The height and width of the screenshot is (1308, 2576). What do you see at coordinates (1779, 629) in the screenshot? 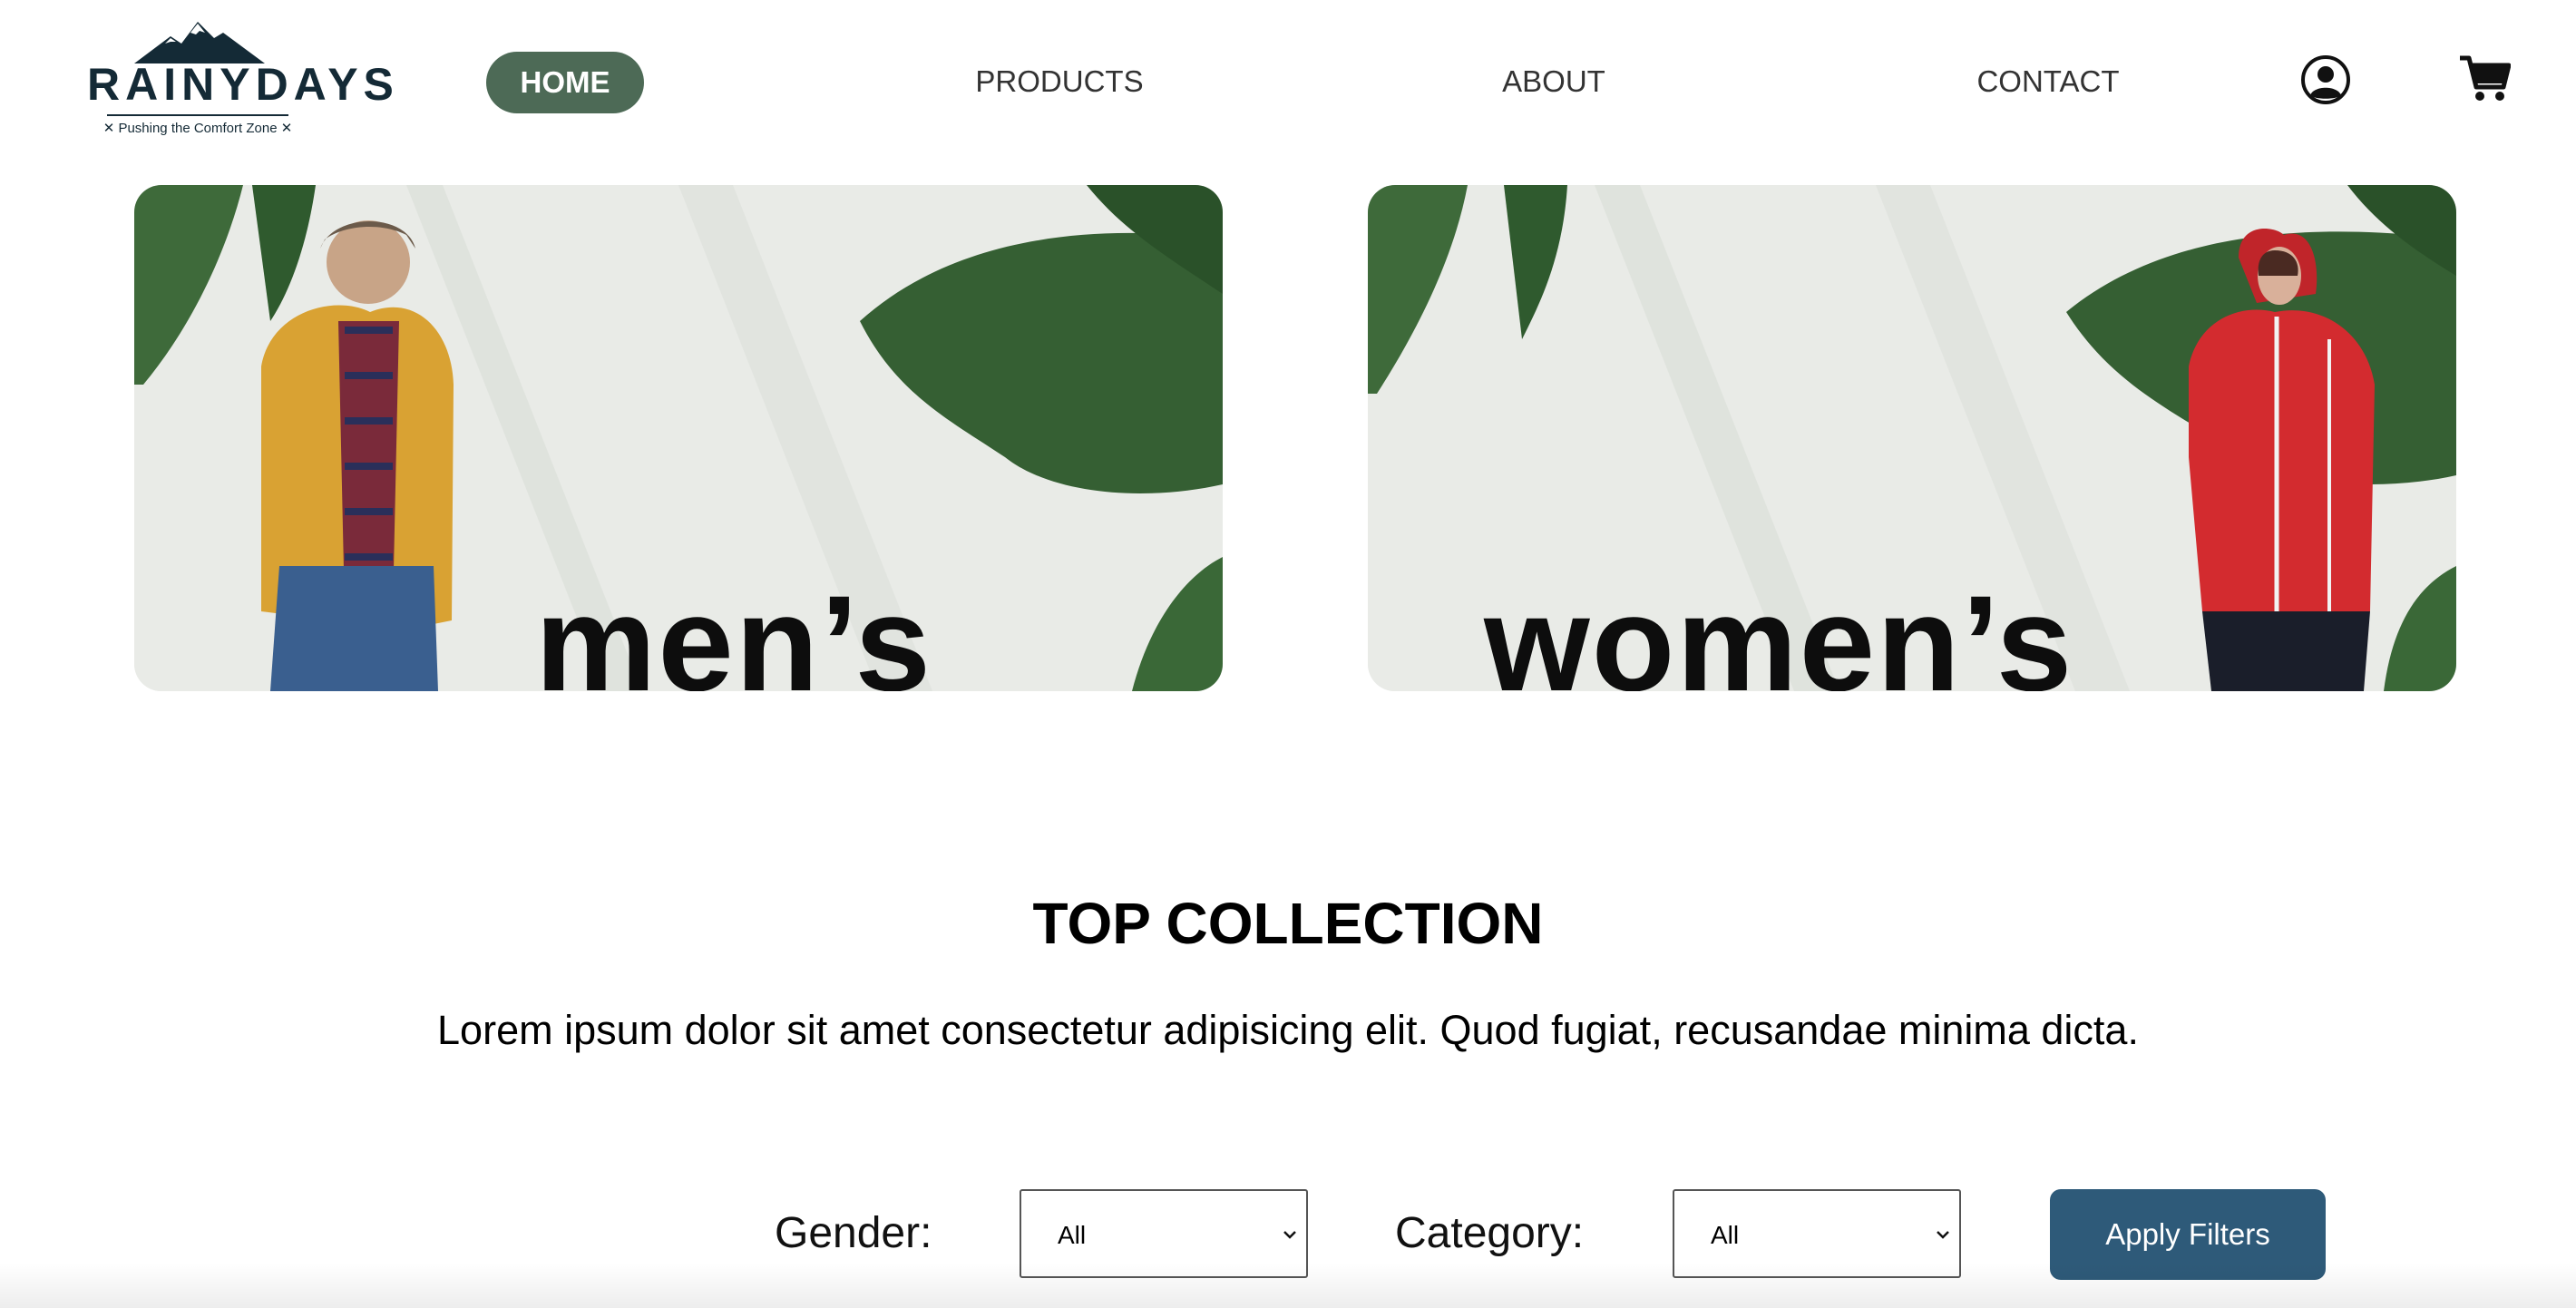
I see `womens-label: women’s` at bounding box center [1779, 629].